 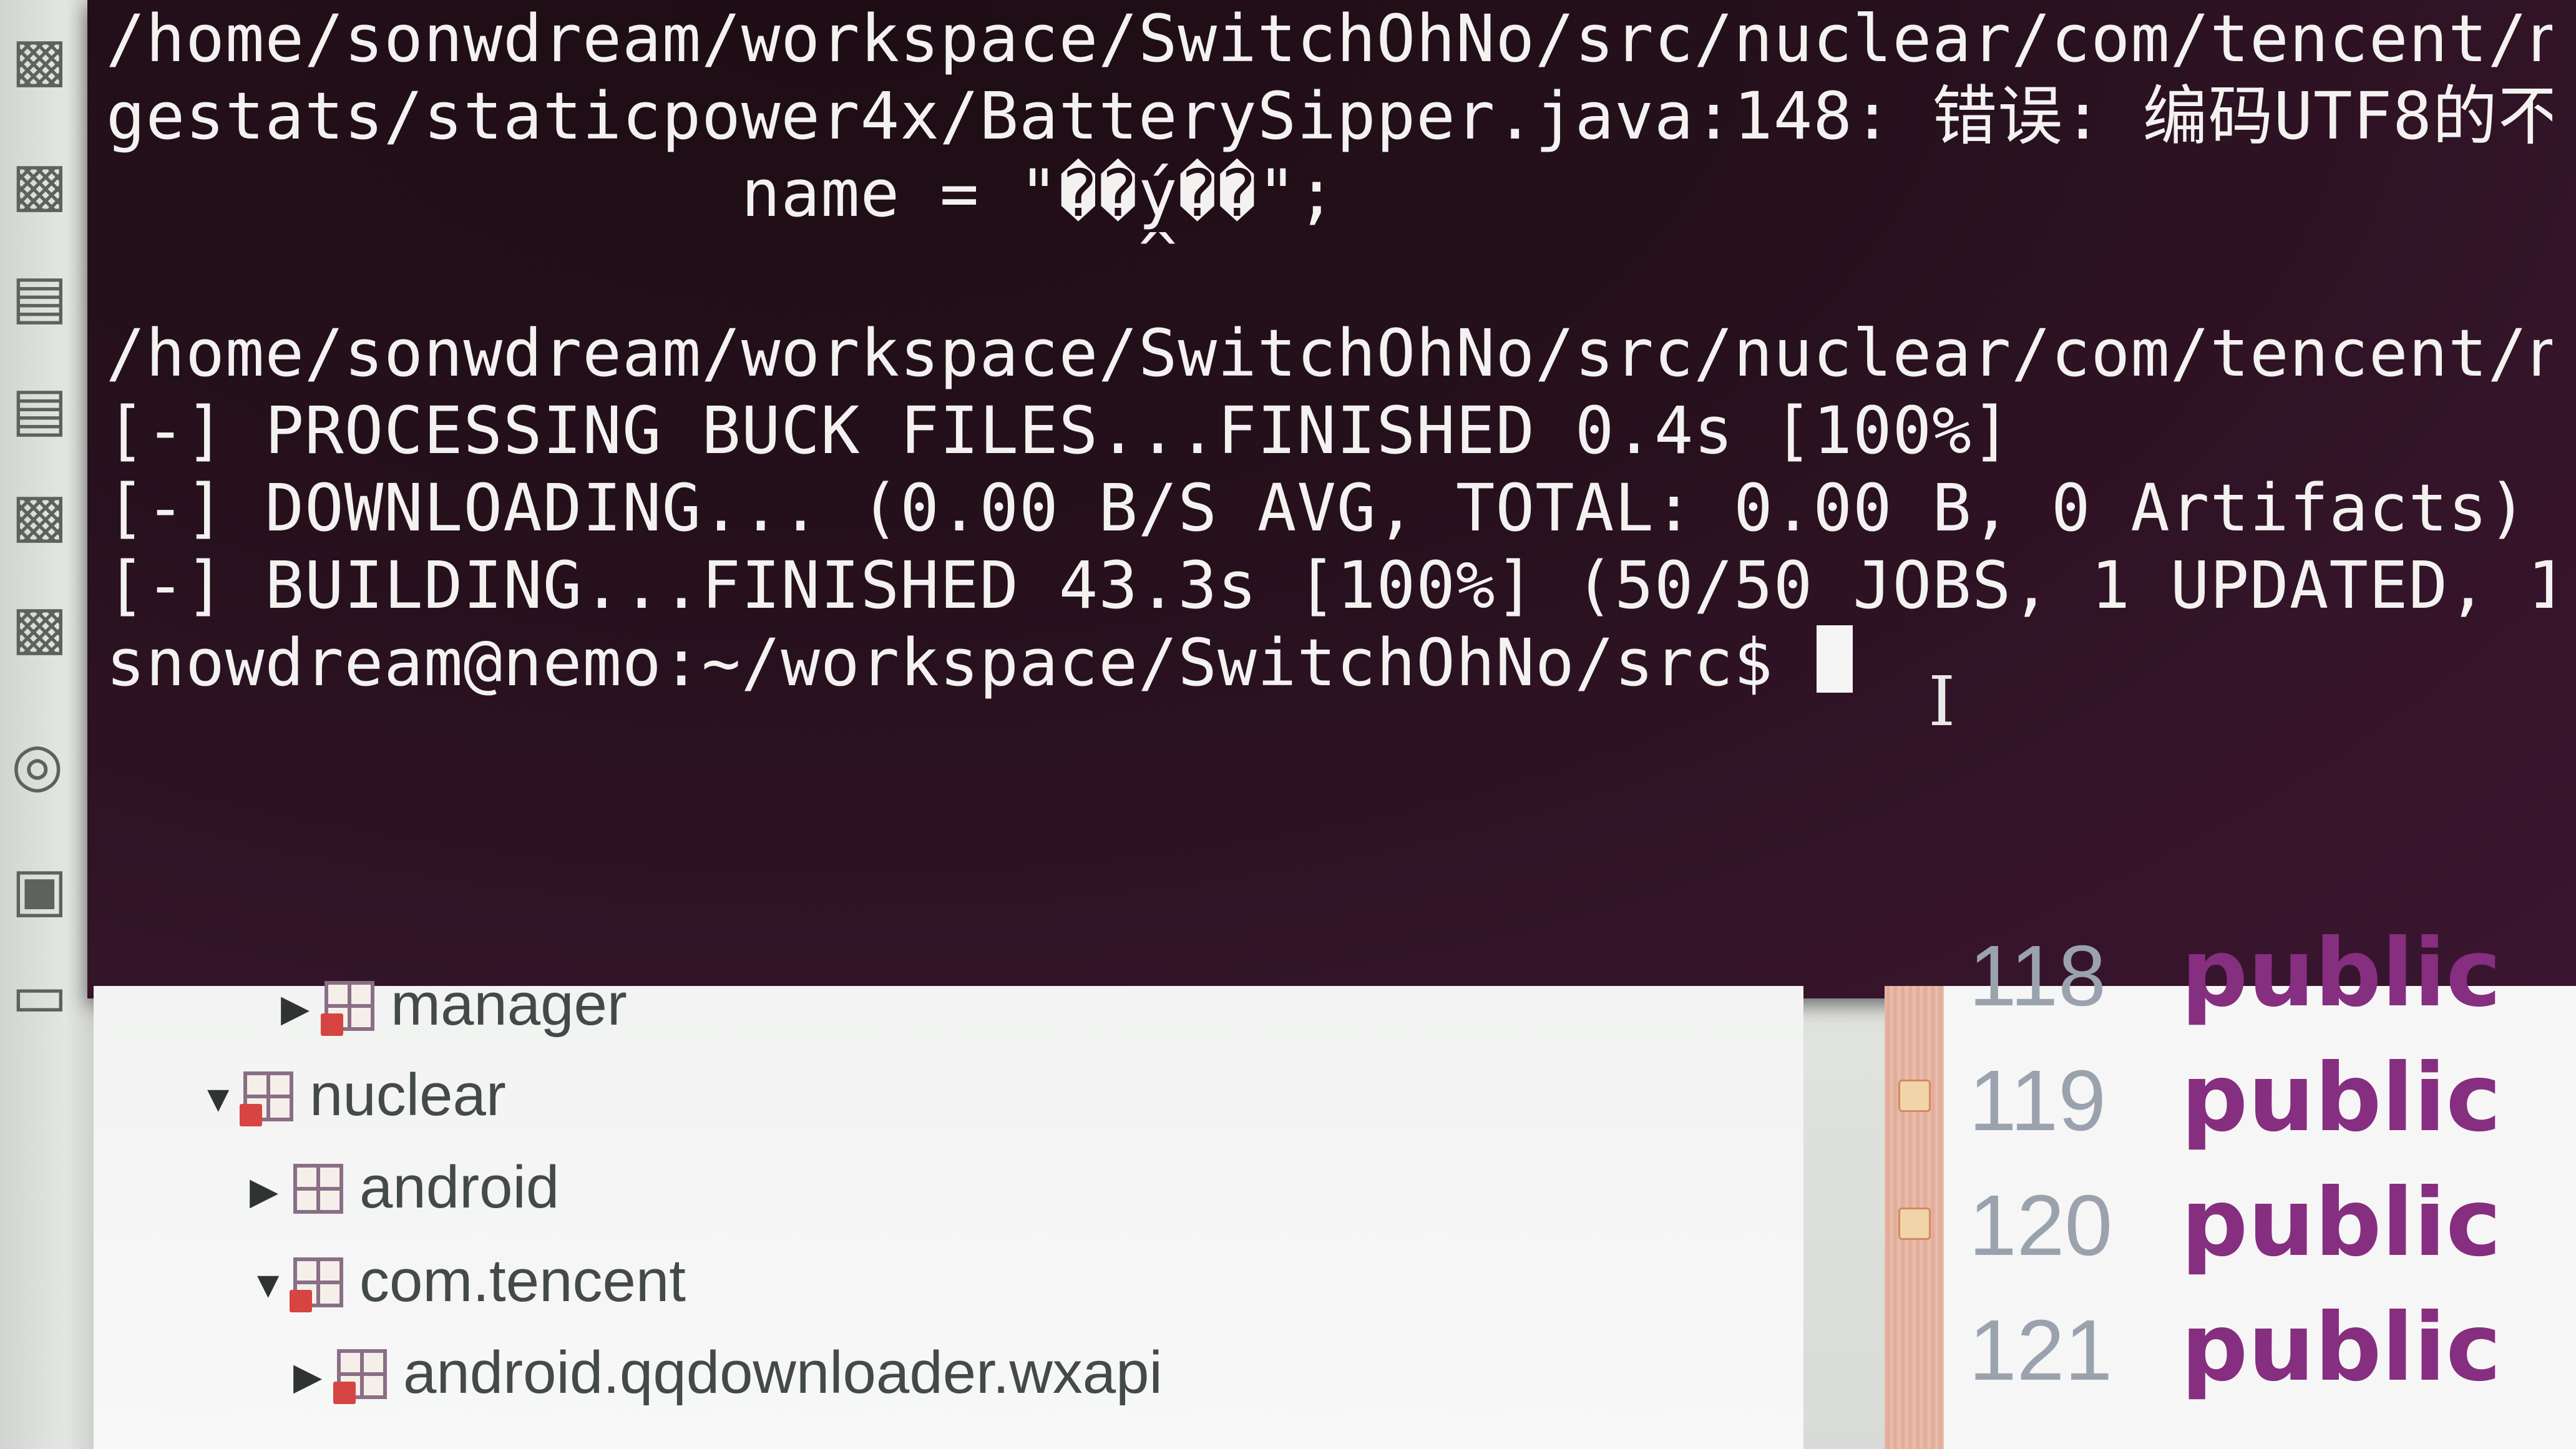 I want to click on tree-item-android: ▶ android, so click(x=404, y=1187).